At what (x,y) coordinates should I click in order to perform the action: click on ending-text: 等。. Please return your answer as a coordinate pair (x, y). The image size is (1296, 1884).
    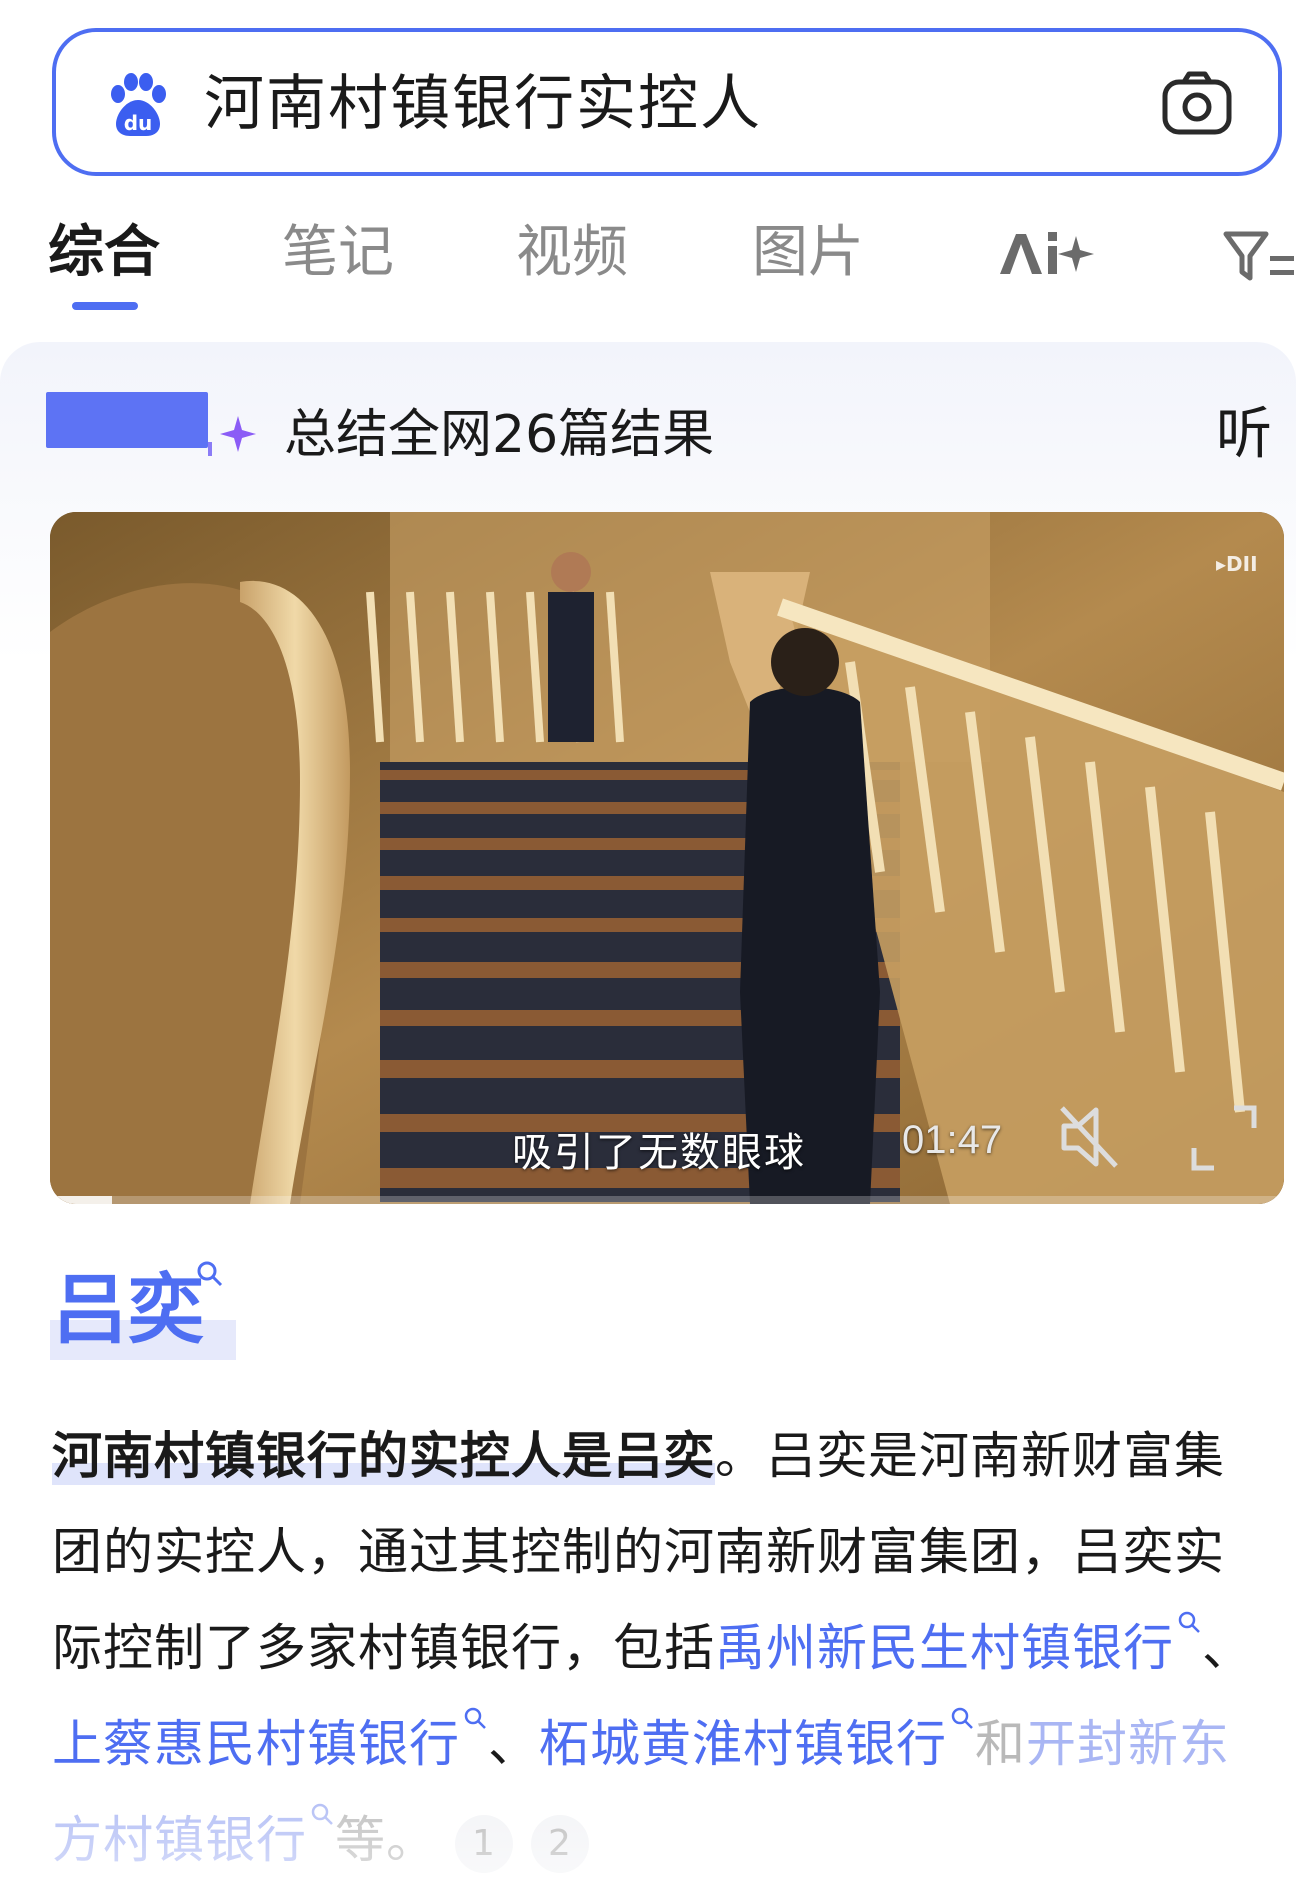
    Looking at the image, I should click on (386, 1840).